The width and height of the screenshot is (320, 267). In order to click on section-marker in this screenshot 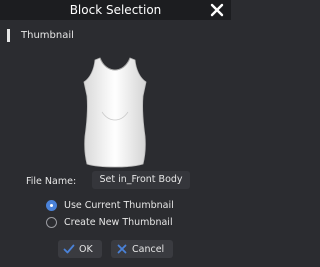, I will do `click(8, 35)`.